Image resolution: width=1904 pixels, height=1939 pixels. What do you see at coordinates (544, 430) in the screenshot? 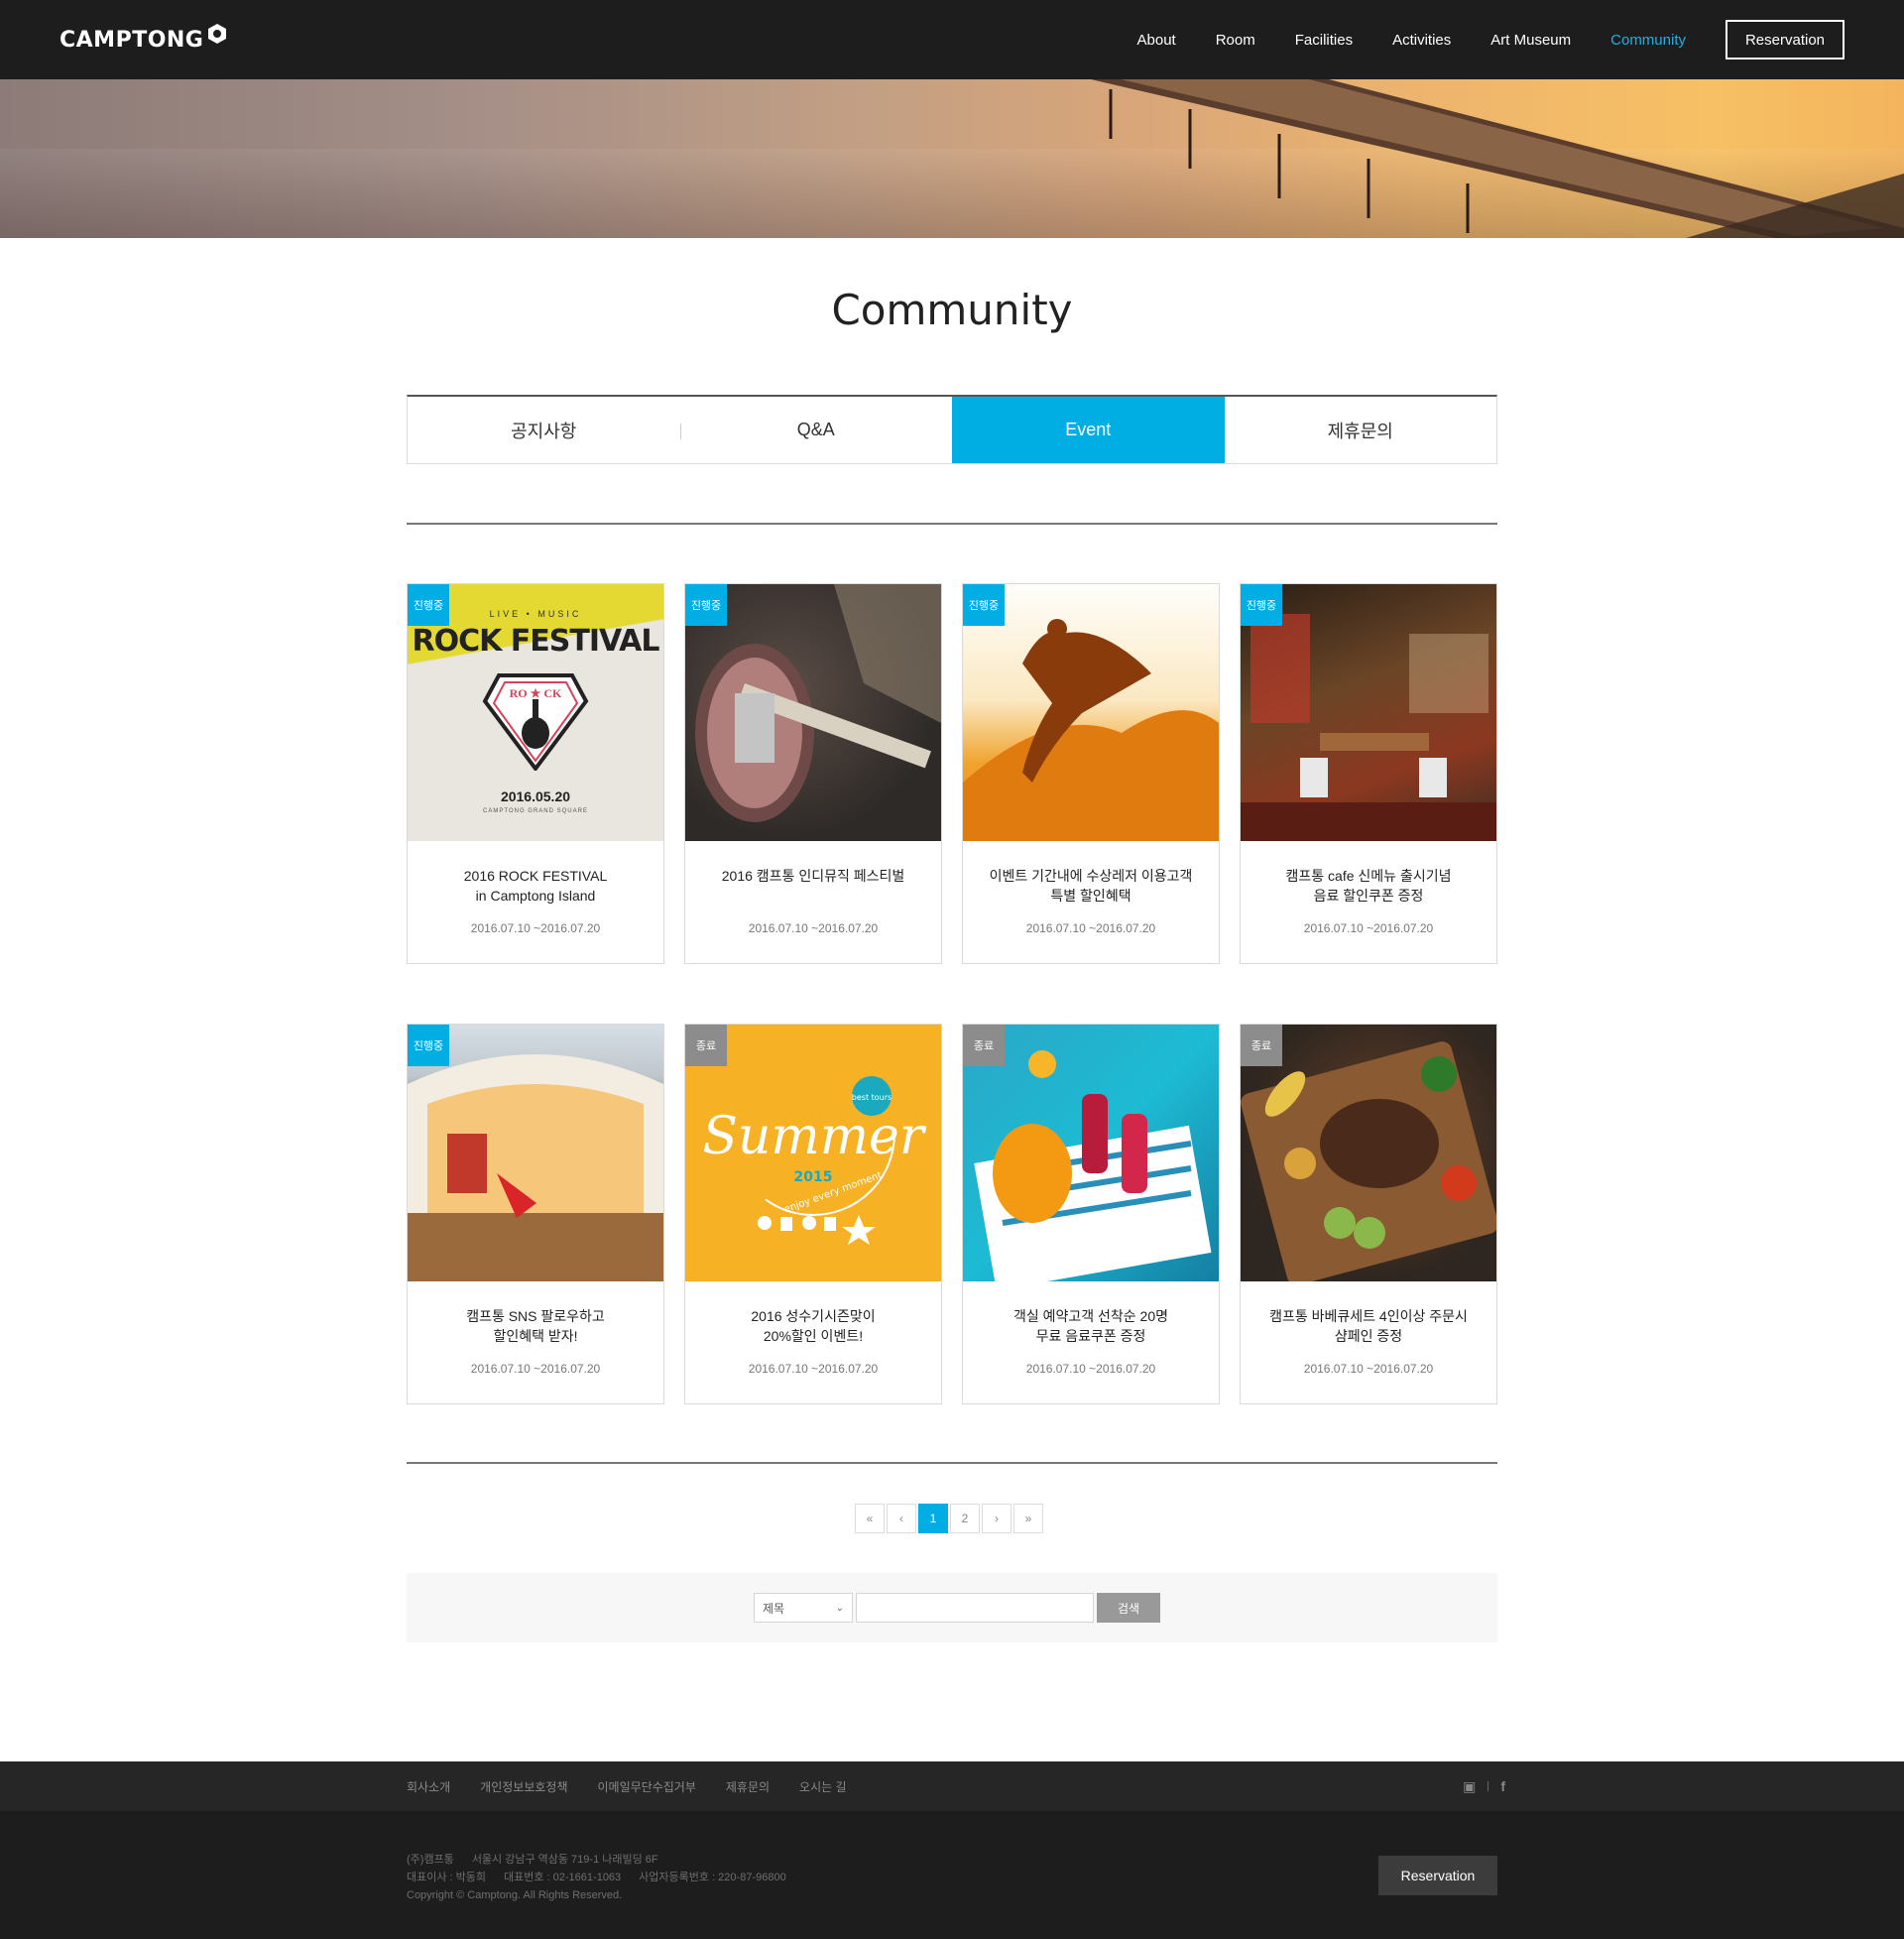
I see `tab-notice: 공지사항` at bounding box center [544, 430].